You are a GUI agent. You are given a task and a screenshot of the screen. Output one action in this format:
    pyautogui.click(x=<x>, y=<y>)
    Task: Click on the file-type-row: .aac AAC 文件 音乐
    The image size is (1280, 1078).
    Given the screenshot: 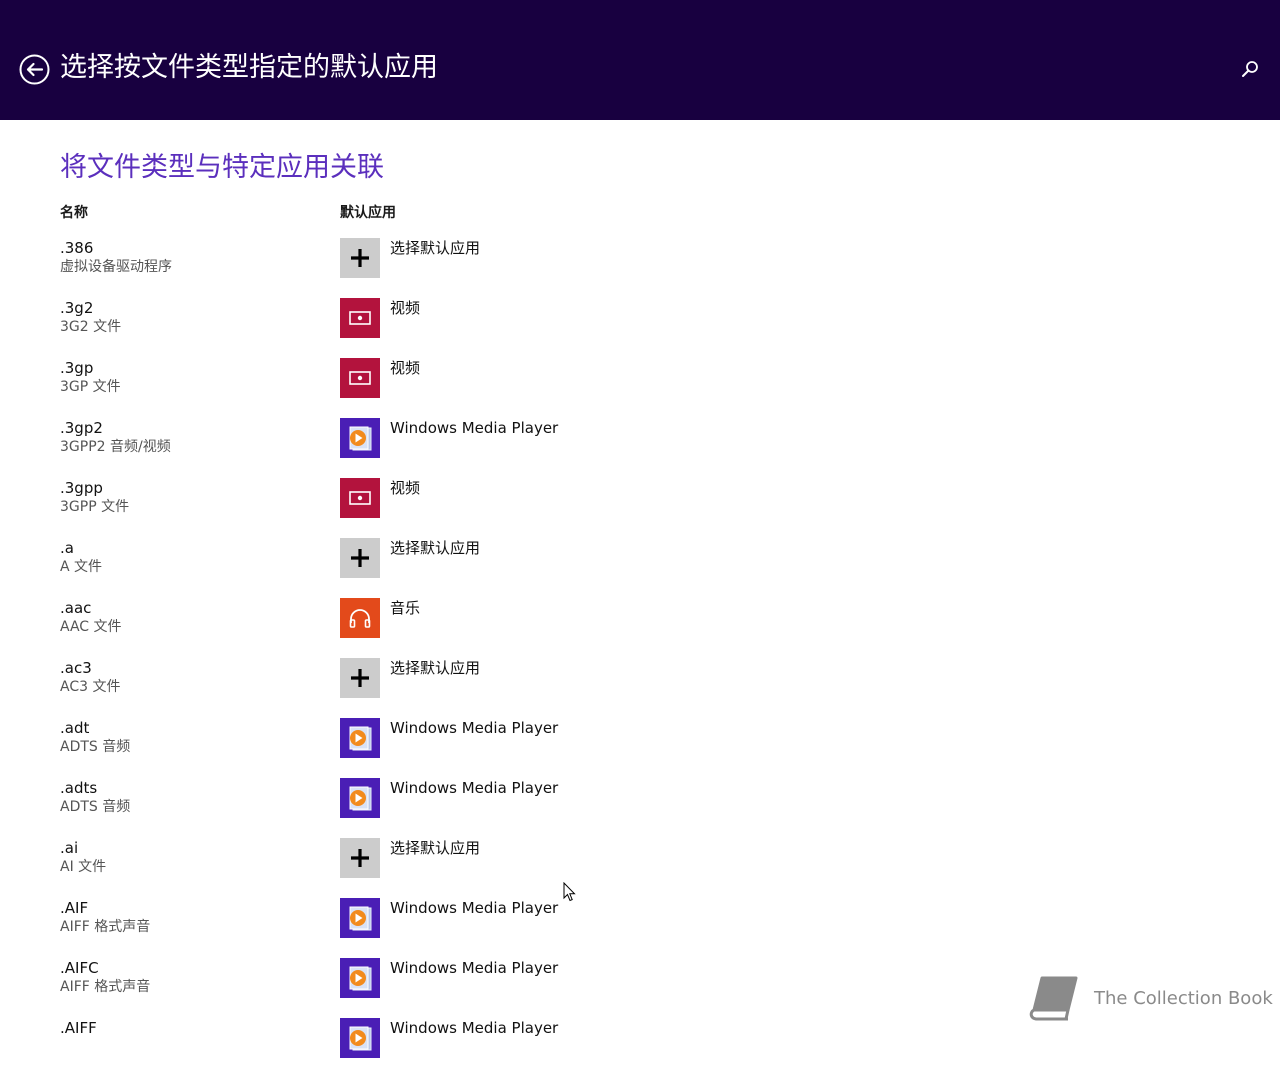 What is the action you would take?
    pyautogui.click(x=350, y=628)
    